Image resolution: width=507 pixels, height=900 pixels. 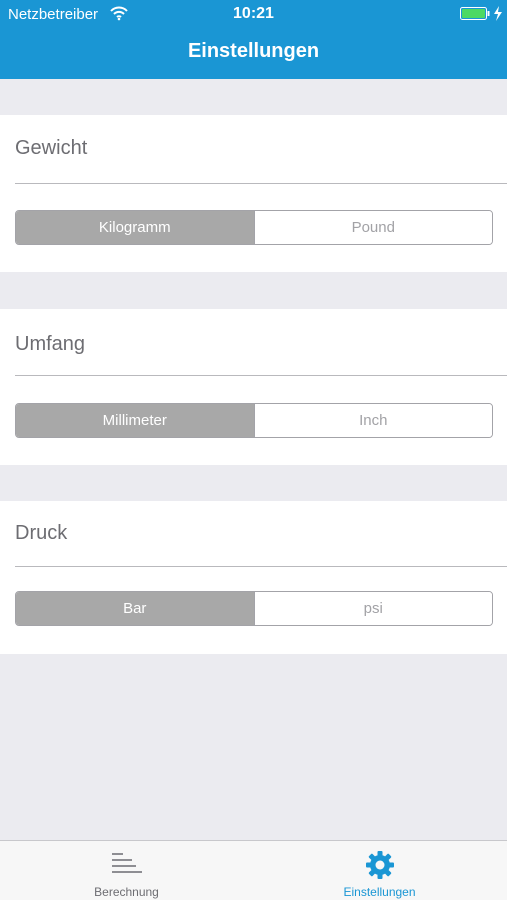 What do you see at coordinates (126, 892) in the screenshot?
I see `tab-label-berechnung: Berechnung` at bounding box center [126, 892].